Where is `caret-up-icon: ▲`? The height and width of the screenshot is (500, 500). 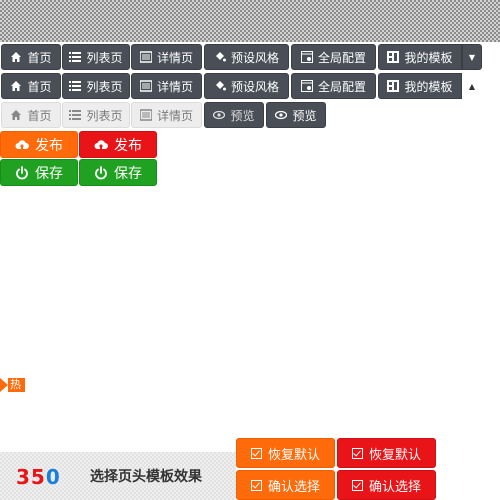
caret-up-icon: ▲ is located at coordinates (472, 86).